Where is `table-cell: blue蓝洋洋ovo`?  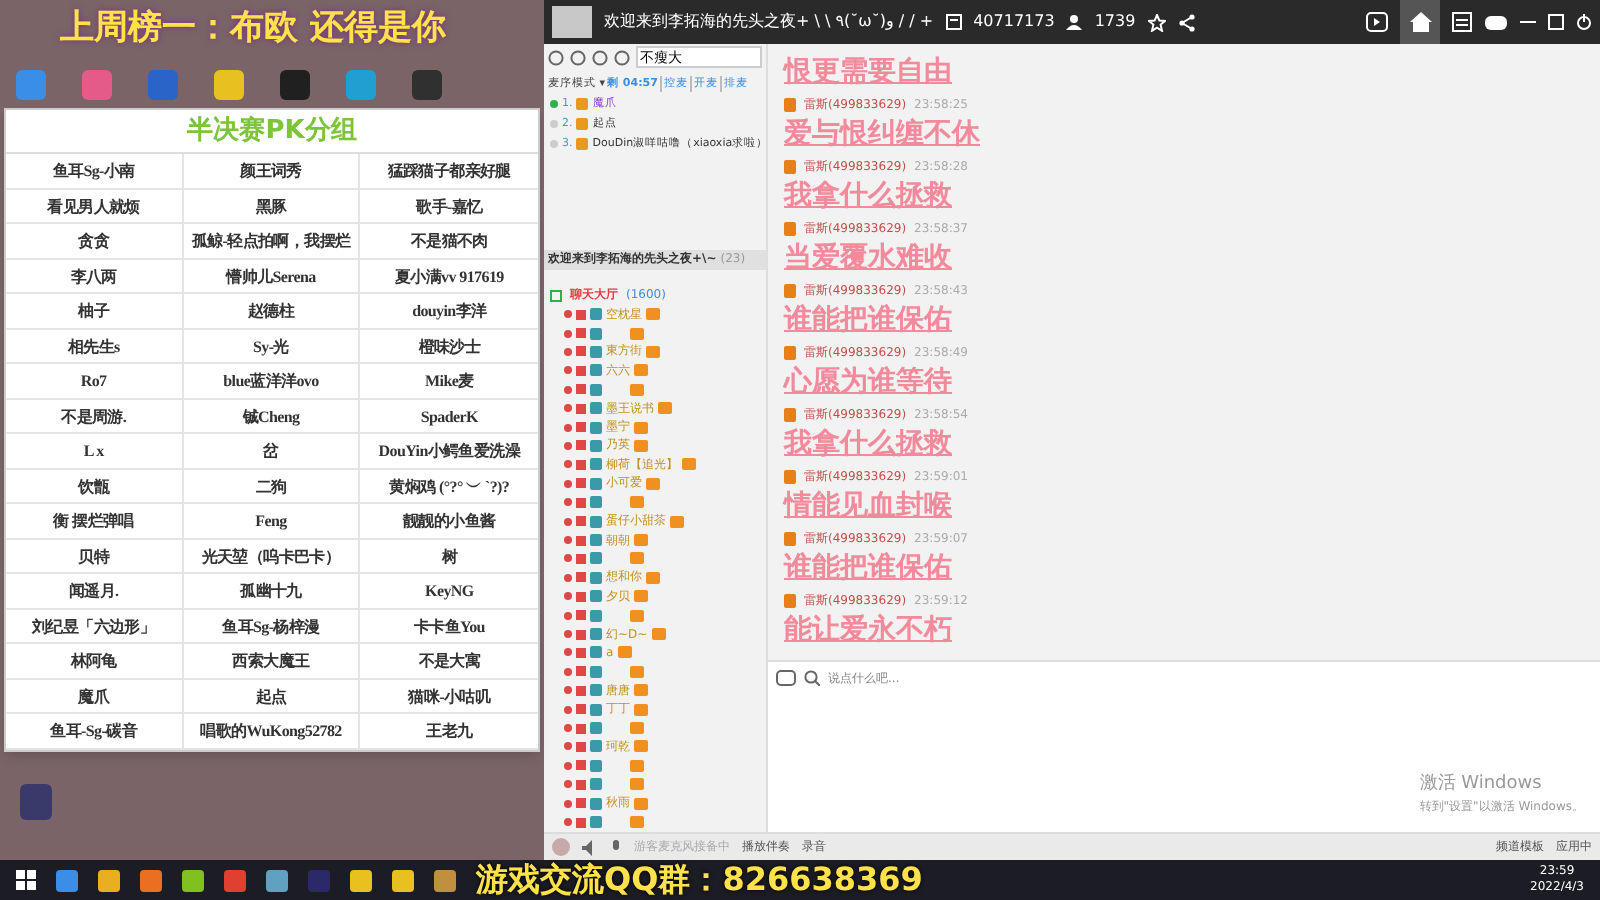 table-cell: blue蓝洋洋ovo is located at coordinates (272, 381).